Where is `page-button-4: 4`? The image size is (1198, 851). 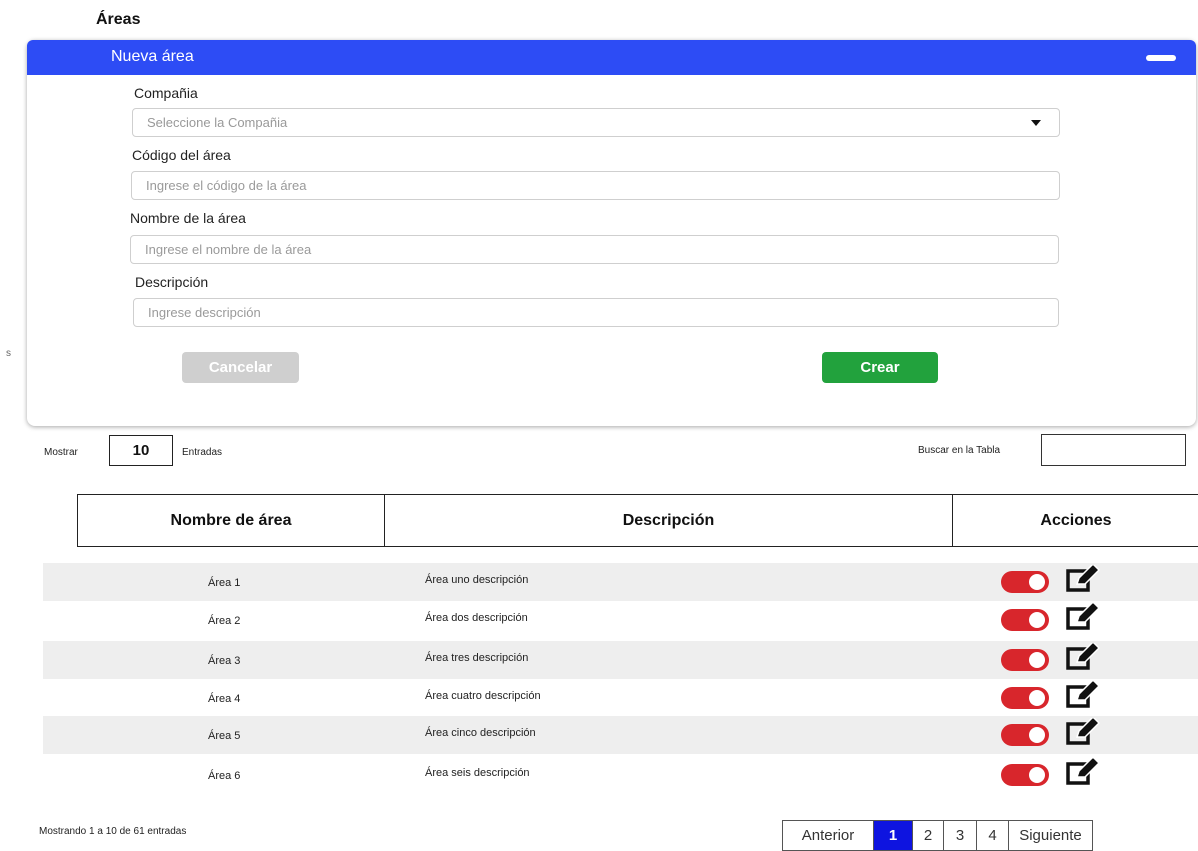 page-button-4: 4 is located at coordinates (992, 835).